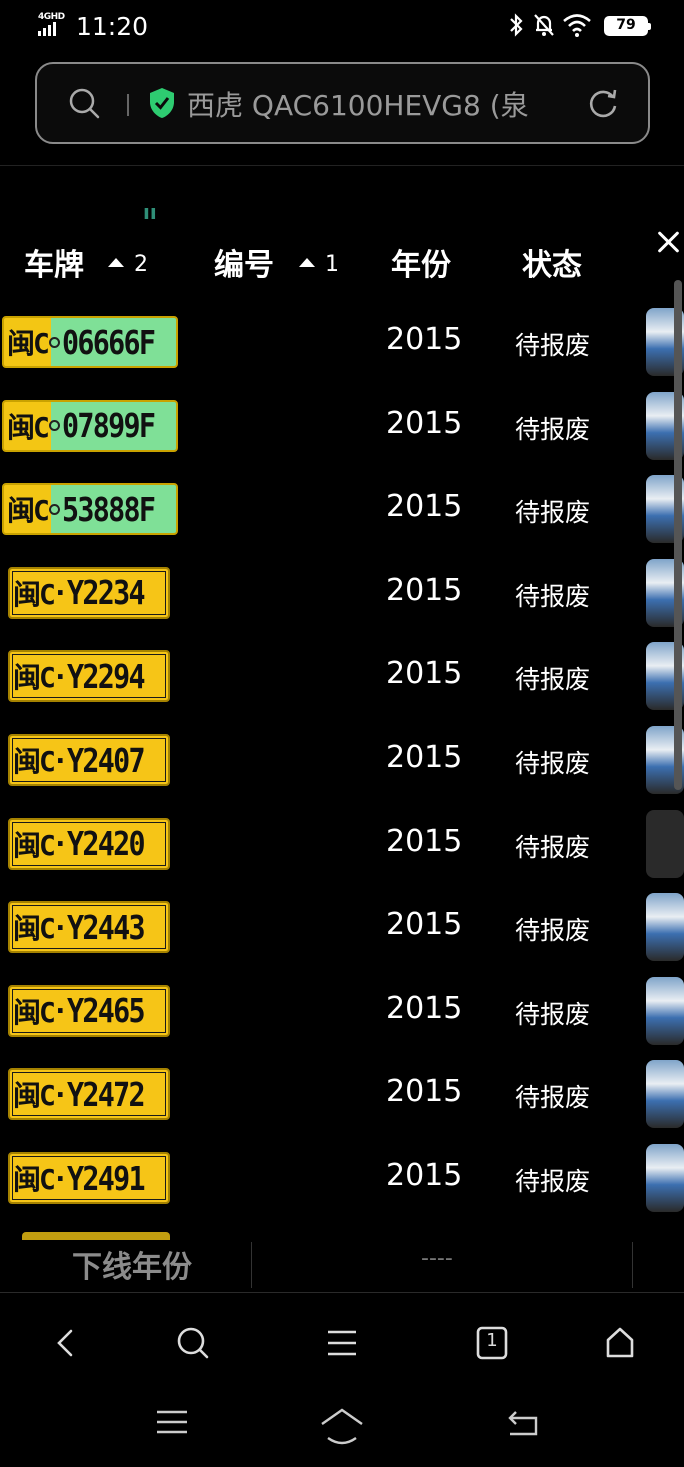 This screenshot has height=1467, width=684. I want to click on plate-number: Y2407, so click(106, 760).